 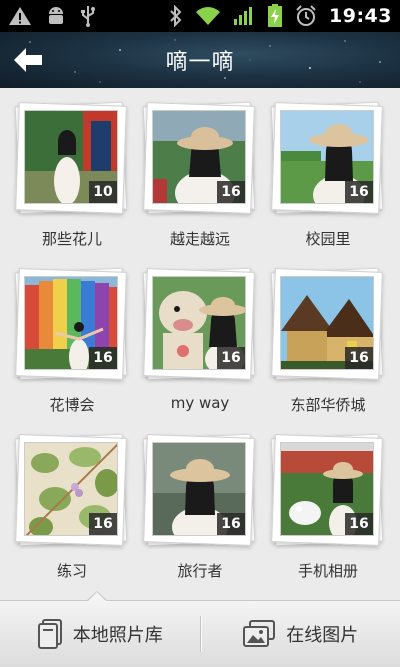 I want to click on battery-charging-icon, so click(x=275, y=15).